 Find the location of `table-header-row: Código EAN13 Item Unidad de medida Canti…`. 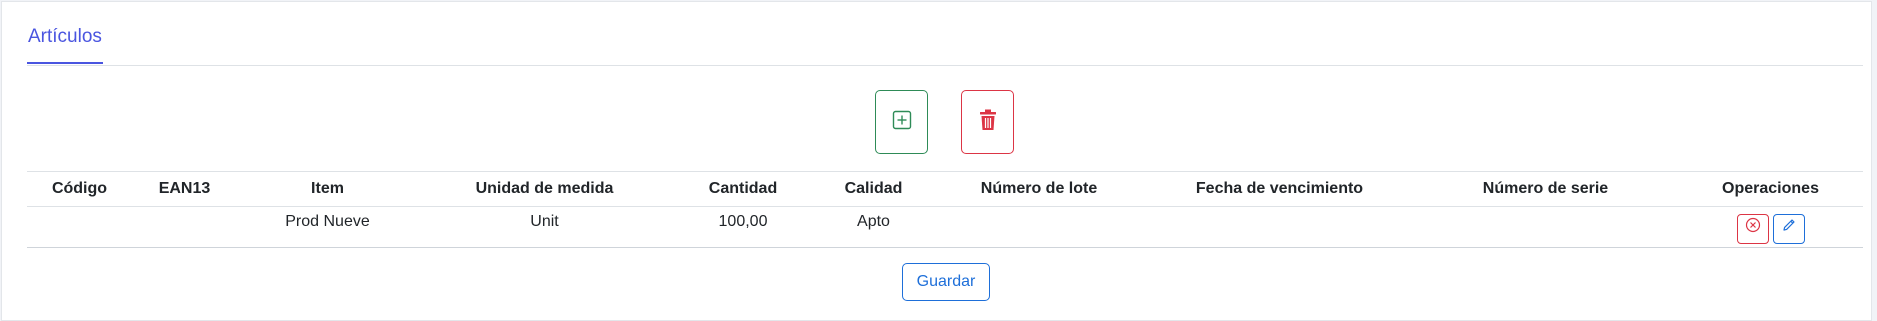

table-header-row: Código EAN13 Item Unidad de medida Canti… is located at coordinates (945, 189).